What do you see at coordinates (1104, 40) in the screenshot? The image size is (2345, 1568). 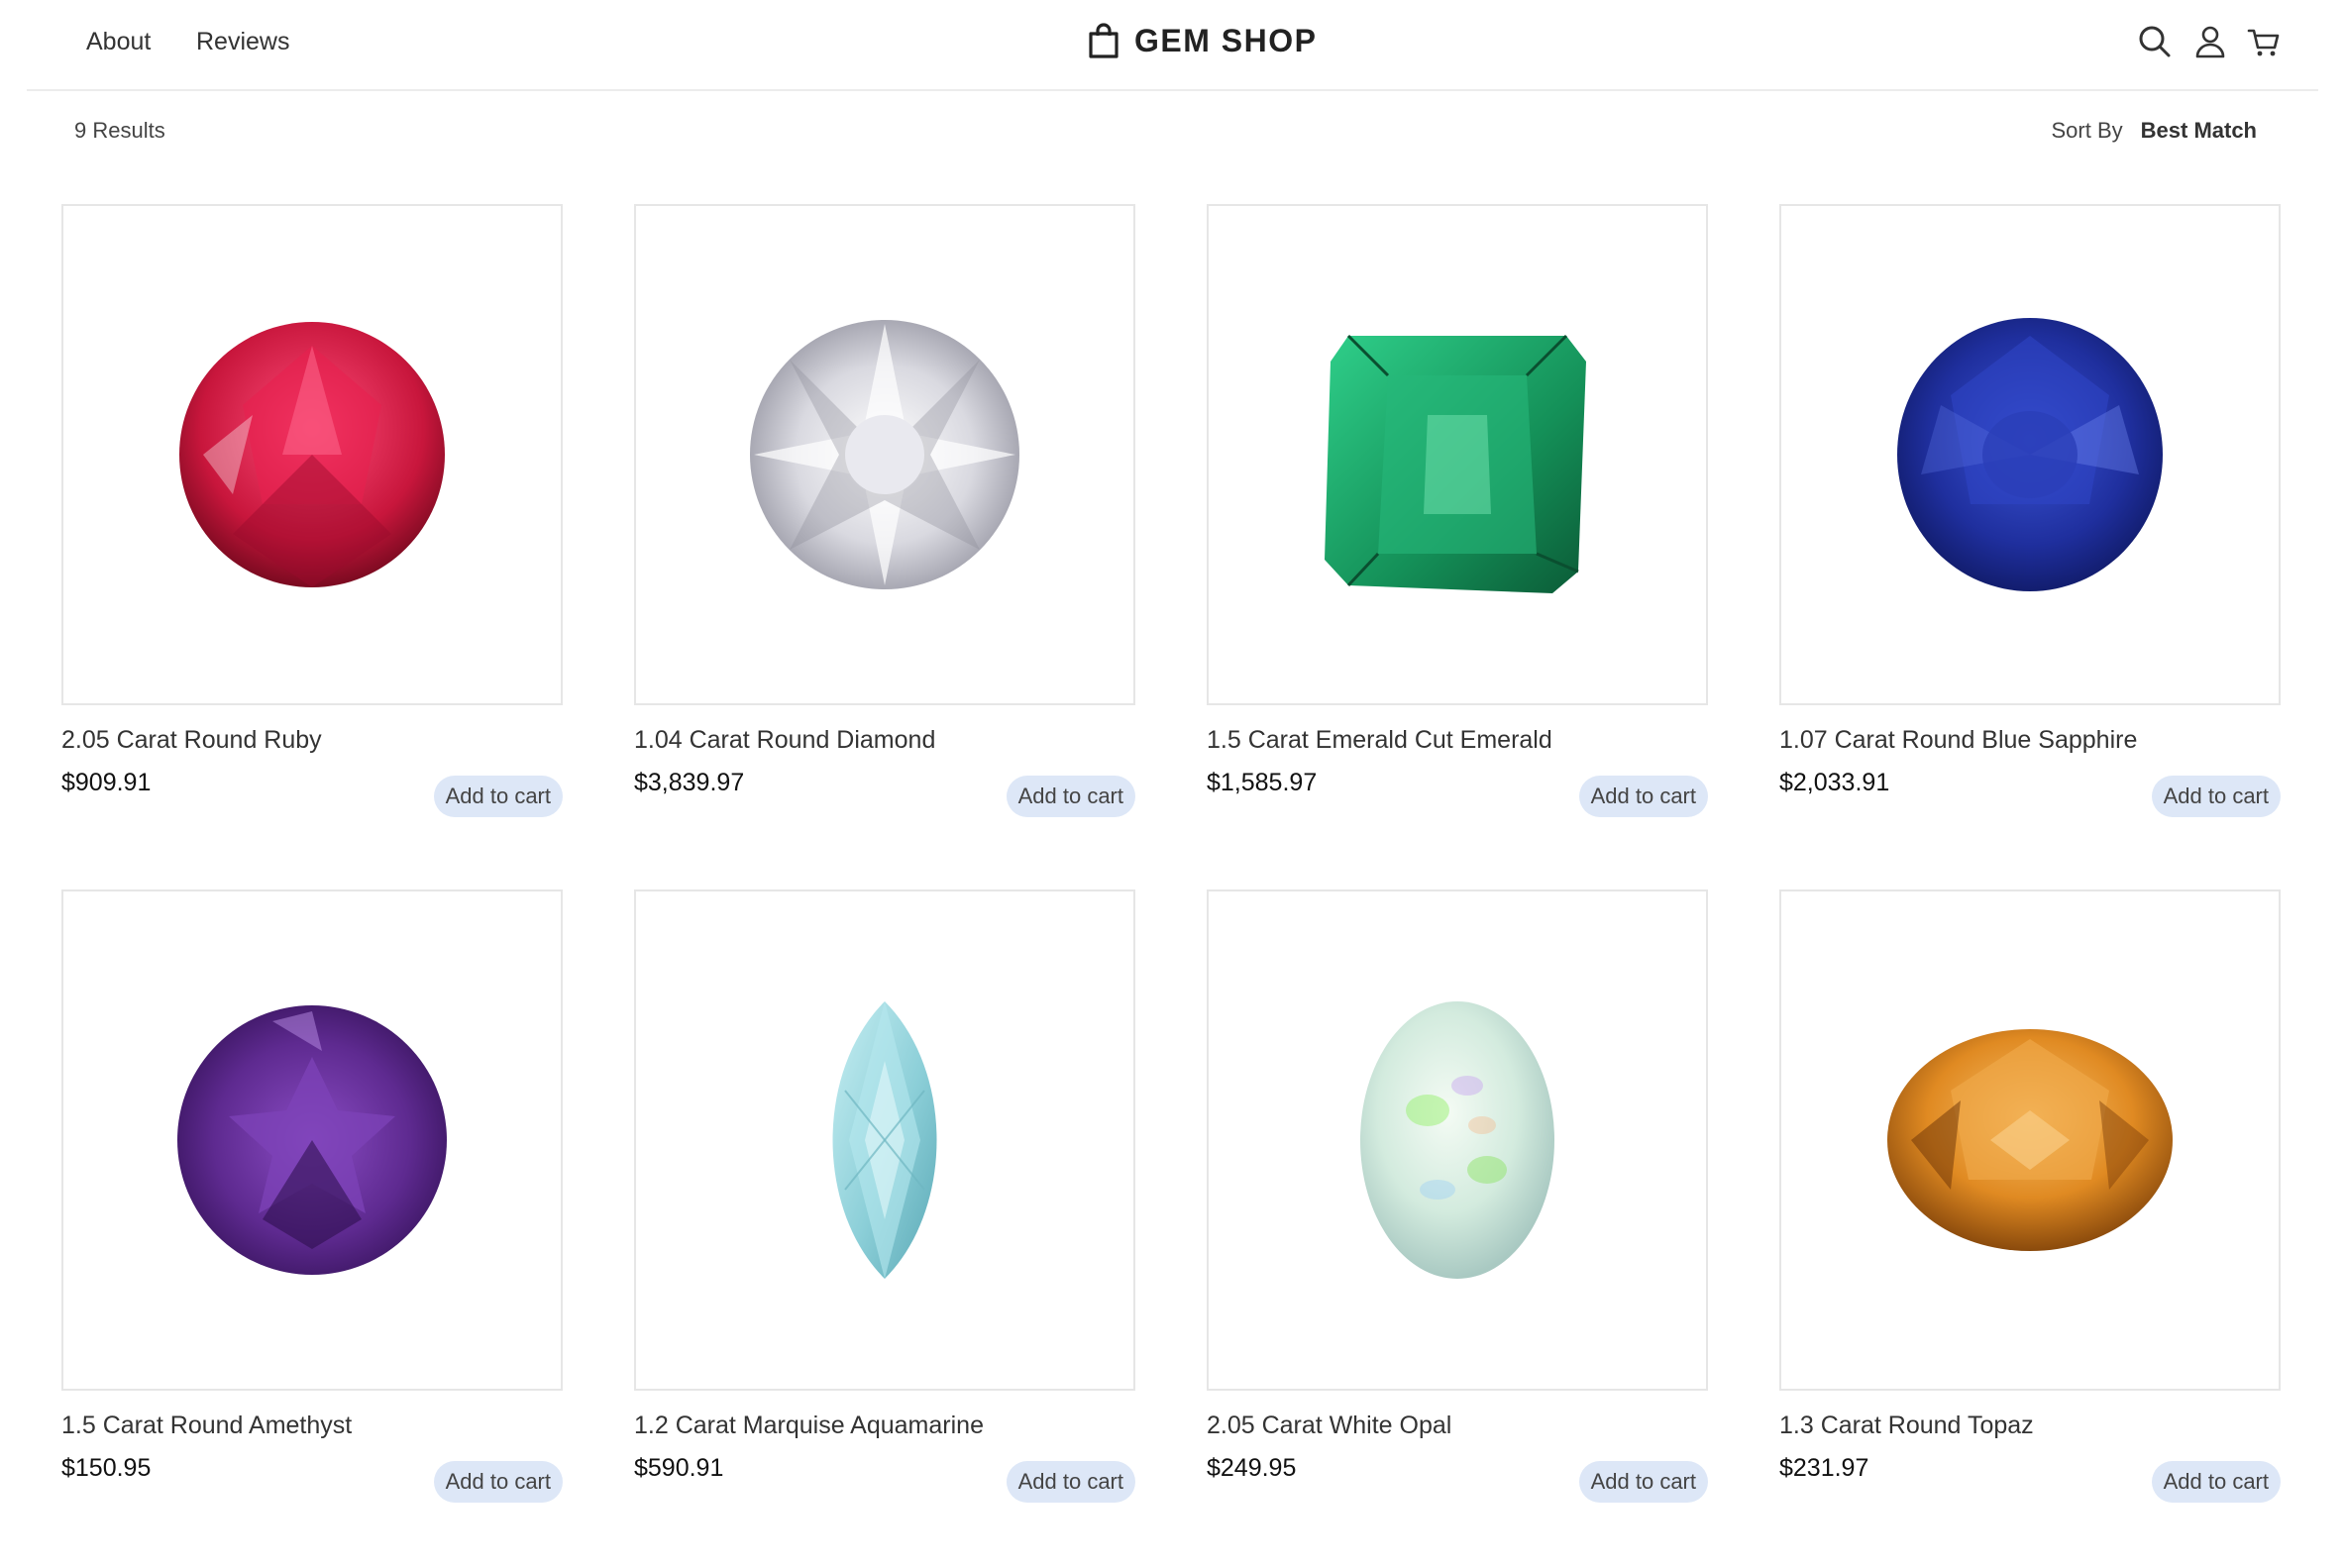 I see `shopping-bag-icon` at bounding box center [1104, 40].